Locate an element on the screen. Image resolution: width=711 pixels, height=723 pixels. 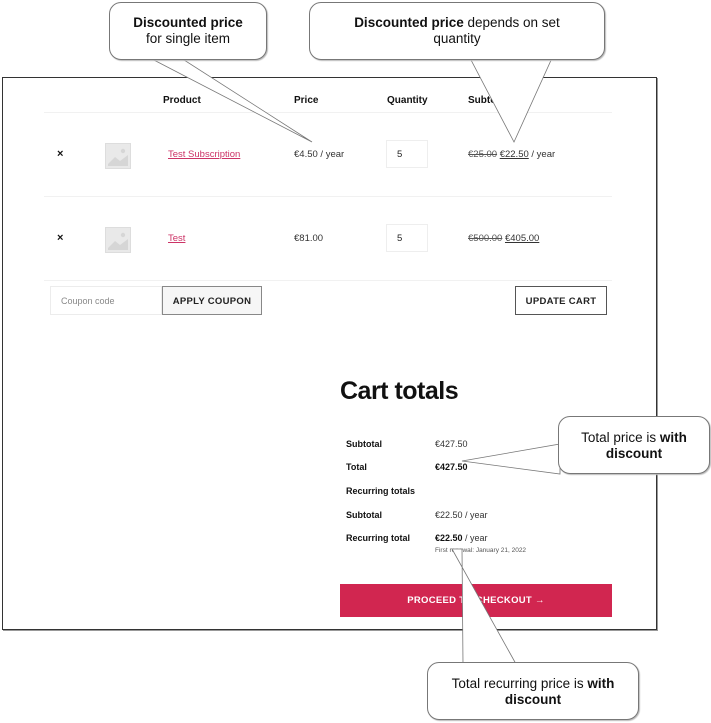
pointer-single-item is located at coordinates (231, 100).